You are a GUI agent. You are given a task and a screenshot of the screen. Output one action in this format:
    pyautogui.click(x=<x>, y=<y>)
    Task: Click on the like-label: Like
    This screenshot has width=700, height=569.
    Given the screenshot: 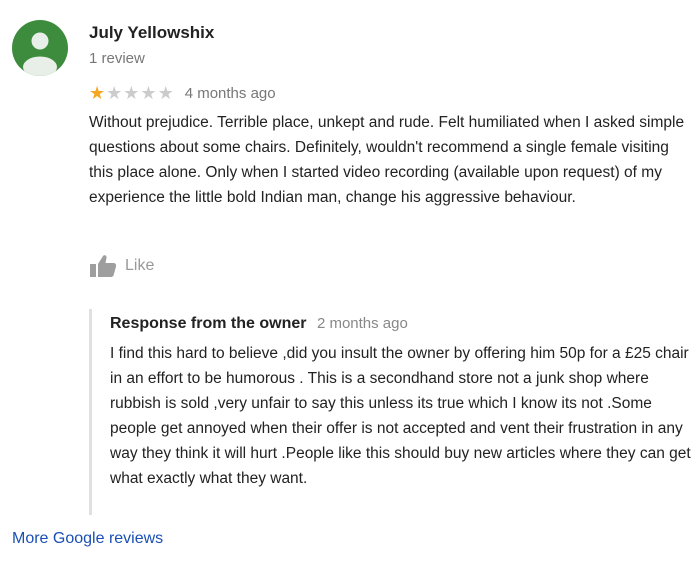 What is the action you would take?
    pyautogui.click(x=140, y=265)
    